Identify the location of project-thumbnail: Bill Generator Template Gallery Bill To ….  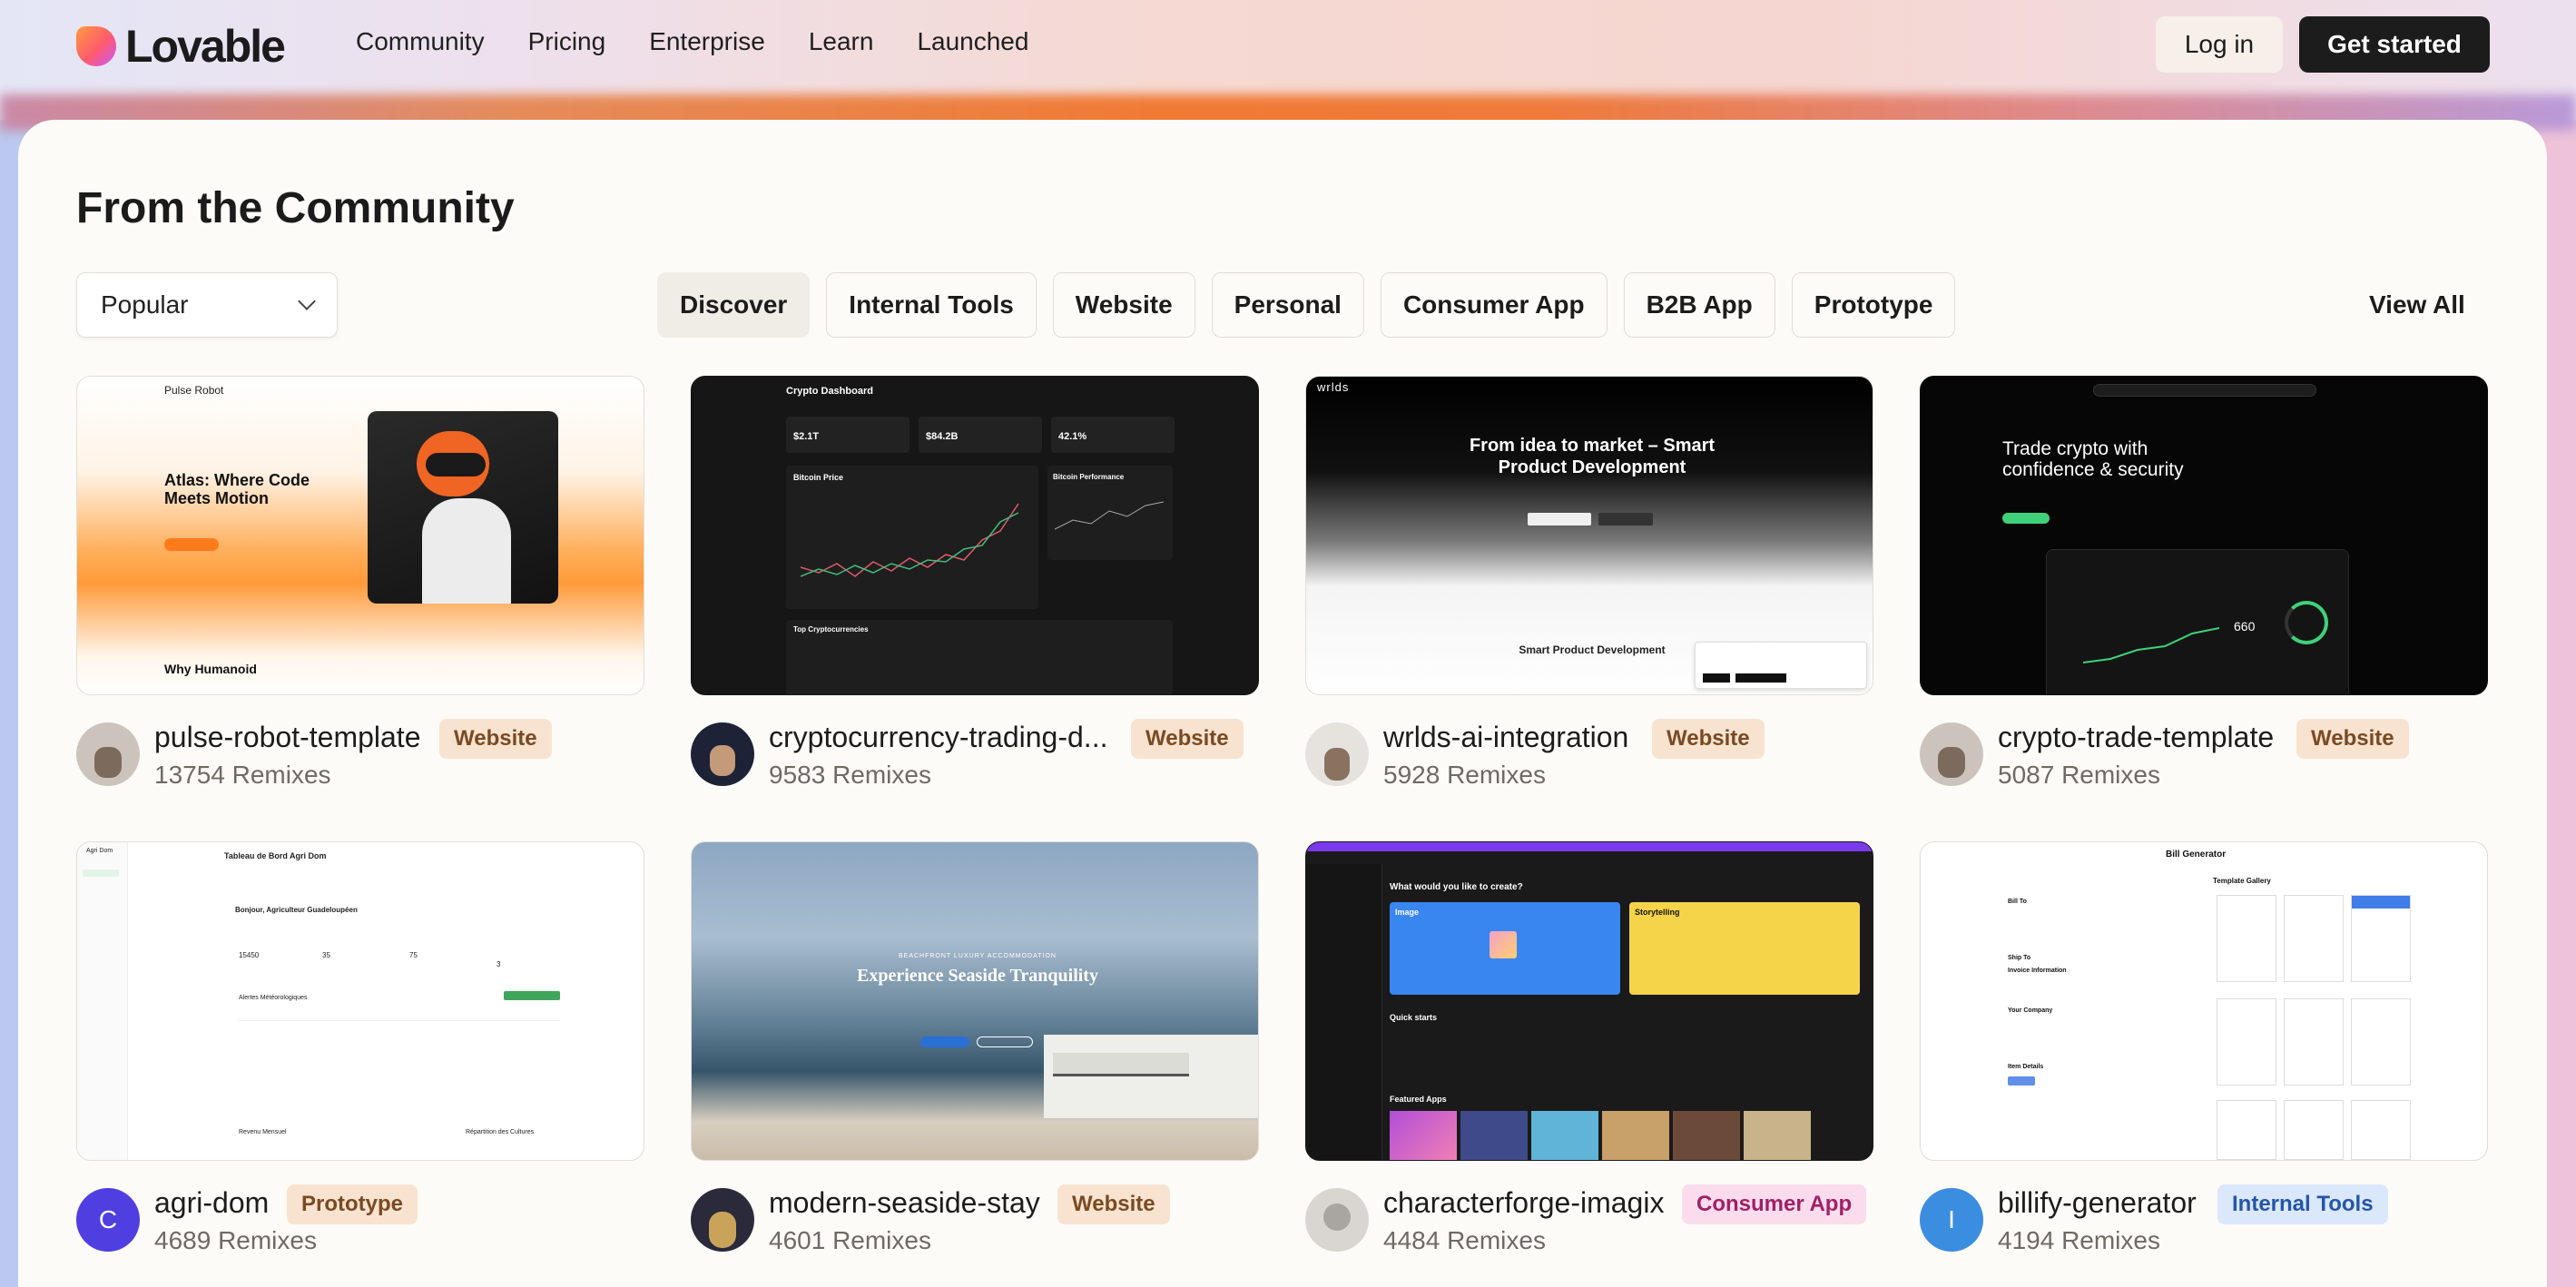
(2204, 1001).